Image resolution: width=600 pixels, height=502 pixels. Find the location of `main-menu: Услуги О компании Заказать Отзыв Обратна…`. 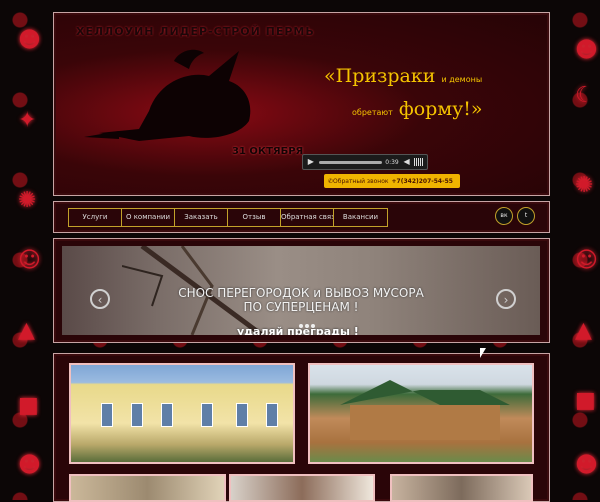

main-menu: Услуги О компании Заказать Отзыв Обратна… is located at coordinates (228, 217).